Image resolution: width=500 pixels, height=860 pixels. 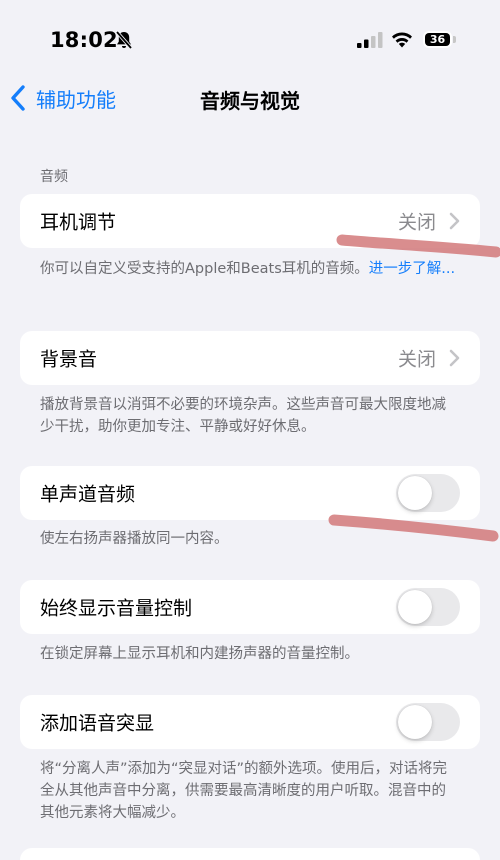 What do you see at coordinates (97, 723) in the screenshot?
I see `row-label: 添加语音突显` at bounding box center [97, 723].